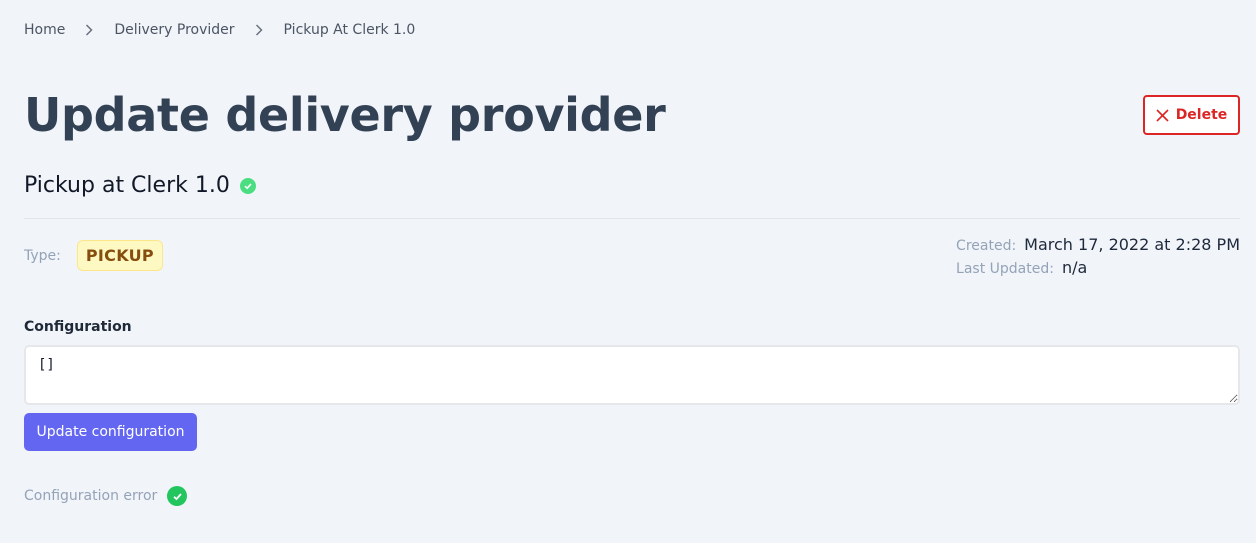 Image resolution: width=1256 pixels, height=543 pixels. Describe the element at coordinates (44, 30) in the screenshot. I see `breadcrumb-home: Home` at that location.